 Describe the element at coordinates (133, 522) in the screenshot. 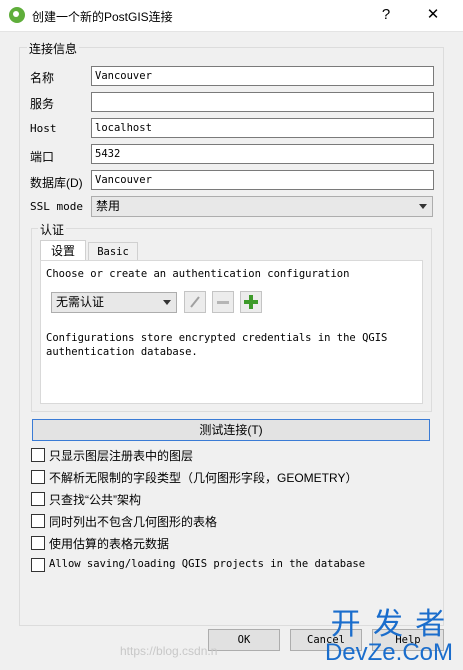

I see `option-label: 同时列出不包含几何图形的表格` at that location.